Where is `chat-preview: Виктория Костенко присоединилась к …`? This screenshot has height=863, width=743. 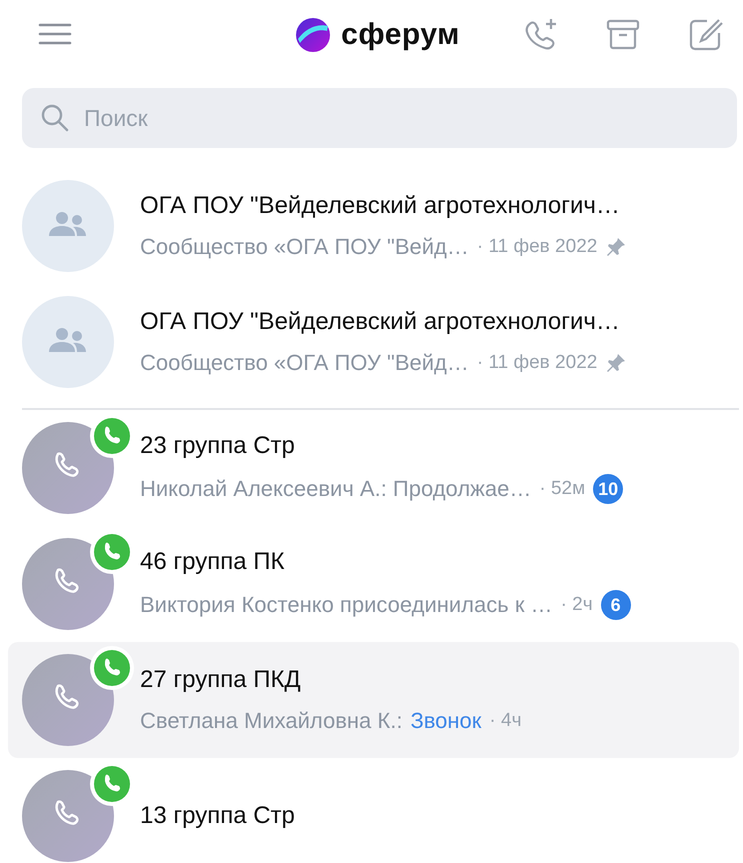
chat-preview: Виктория Костенко присоединилась к … is located at coordinates (346, 605).